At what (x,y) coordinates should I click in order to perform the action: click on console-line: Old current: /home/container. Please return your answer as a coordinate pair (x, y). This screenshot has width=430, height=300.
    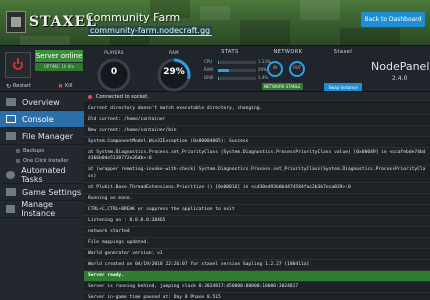
    Looking at the image, I should click on (257, 120).